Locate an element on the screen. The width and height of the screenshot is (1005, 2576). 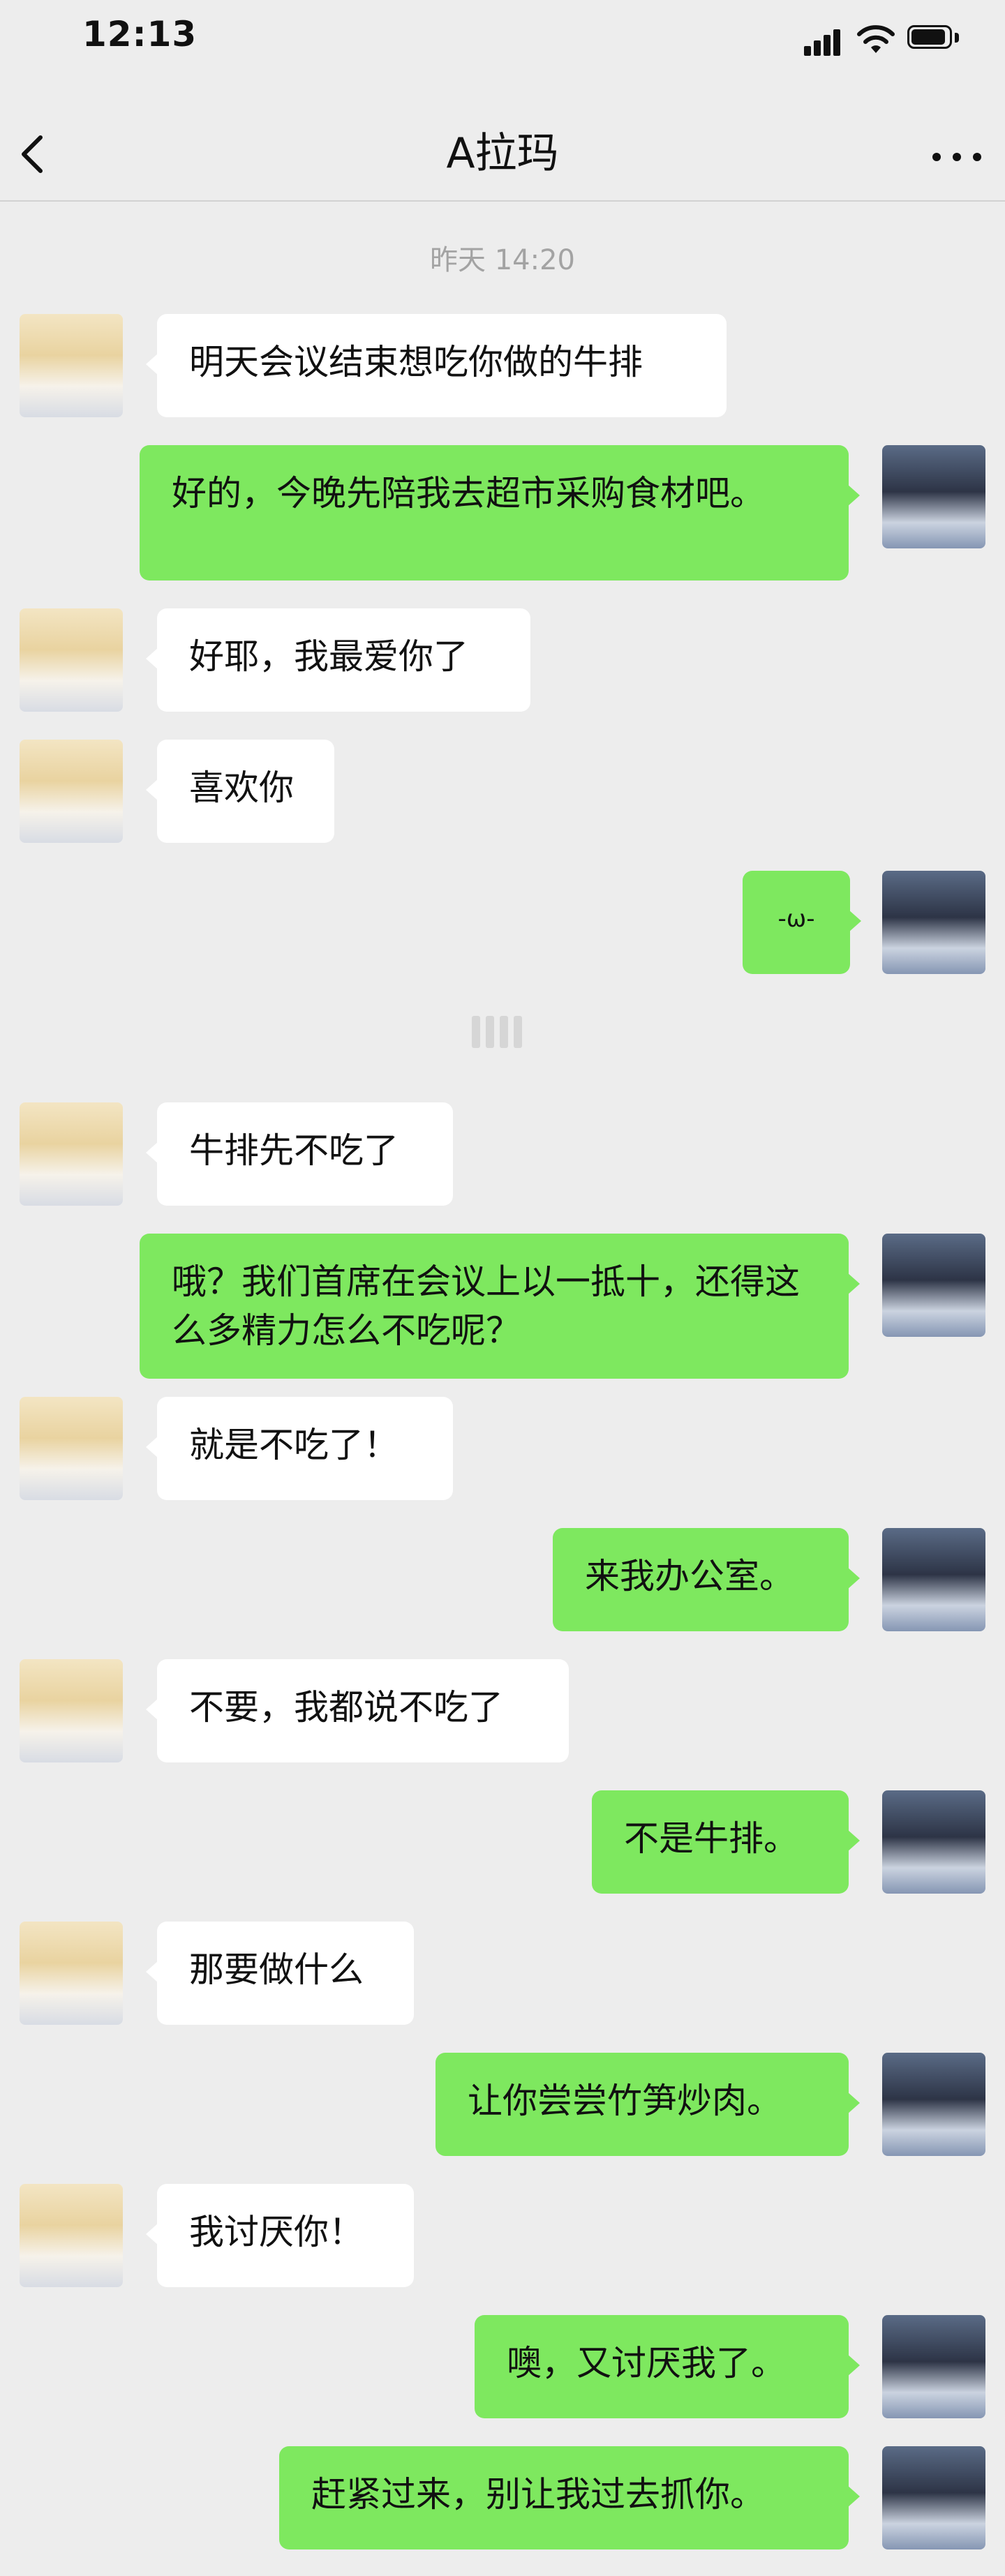
sent-message-bubble: 好的，今晚先陪我去超市采购食材吧。 is located at coordinates (500, 513).